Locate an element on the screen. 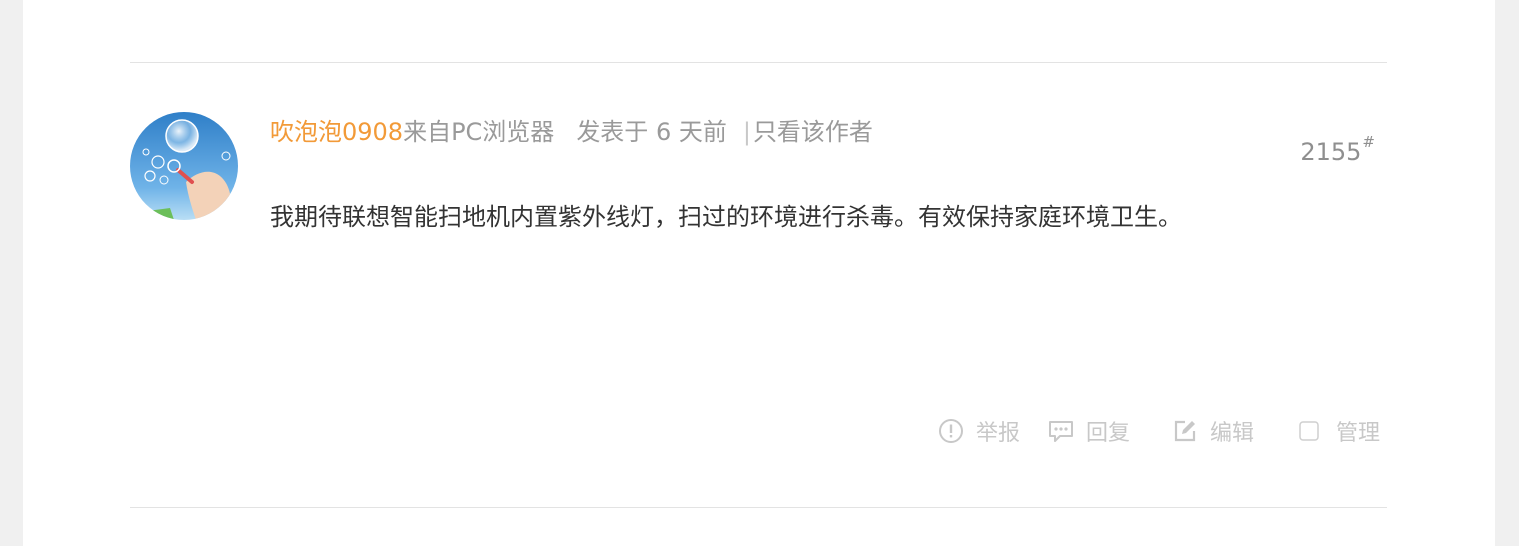 This screenshot has height=546, width=1519. post-actions: 举报 回复 编辑 管理 is located at coordinates (1159, 431).